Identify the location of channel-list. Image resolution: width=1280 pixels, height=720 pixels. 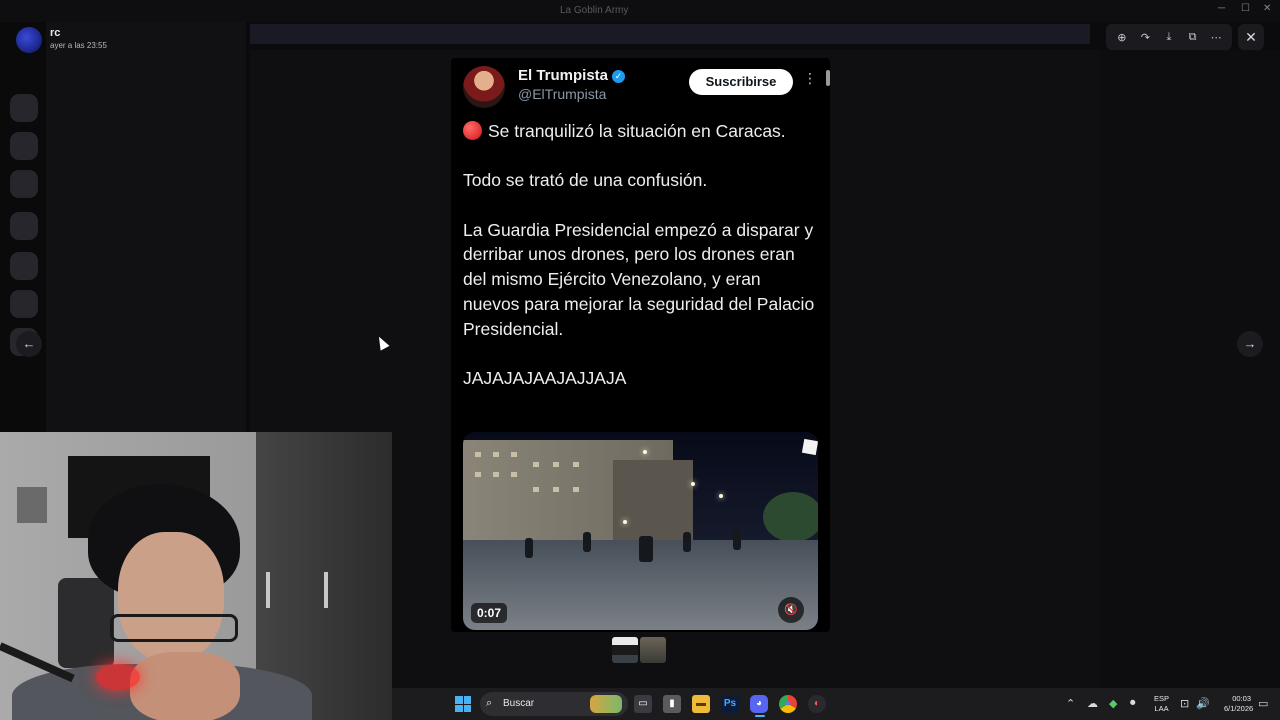
(146, 227).